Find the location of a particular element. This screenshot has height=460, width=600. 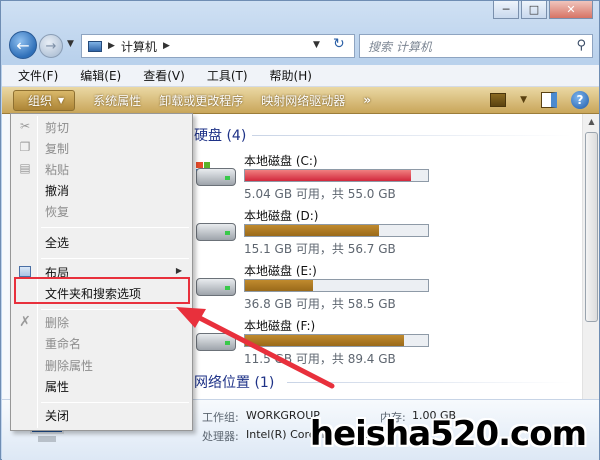

annotation-arrow is located at coordinates (255, 348).